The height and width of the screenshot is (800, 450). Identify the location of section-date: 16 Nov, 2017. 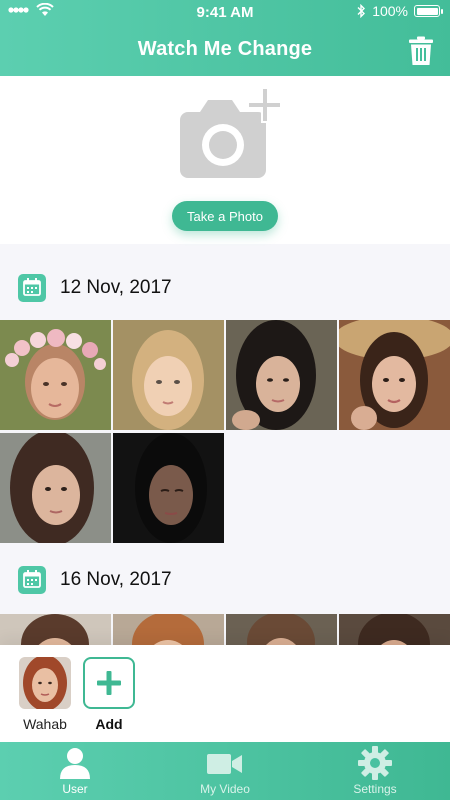
(116, 579).